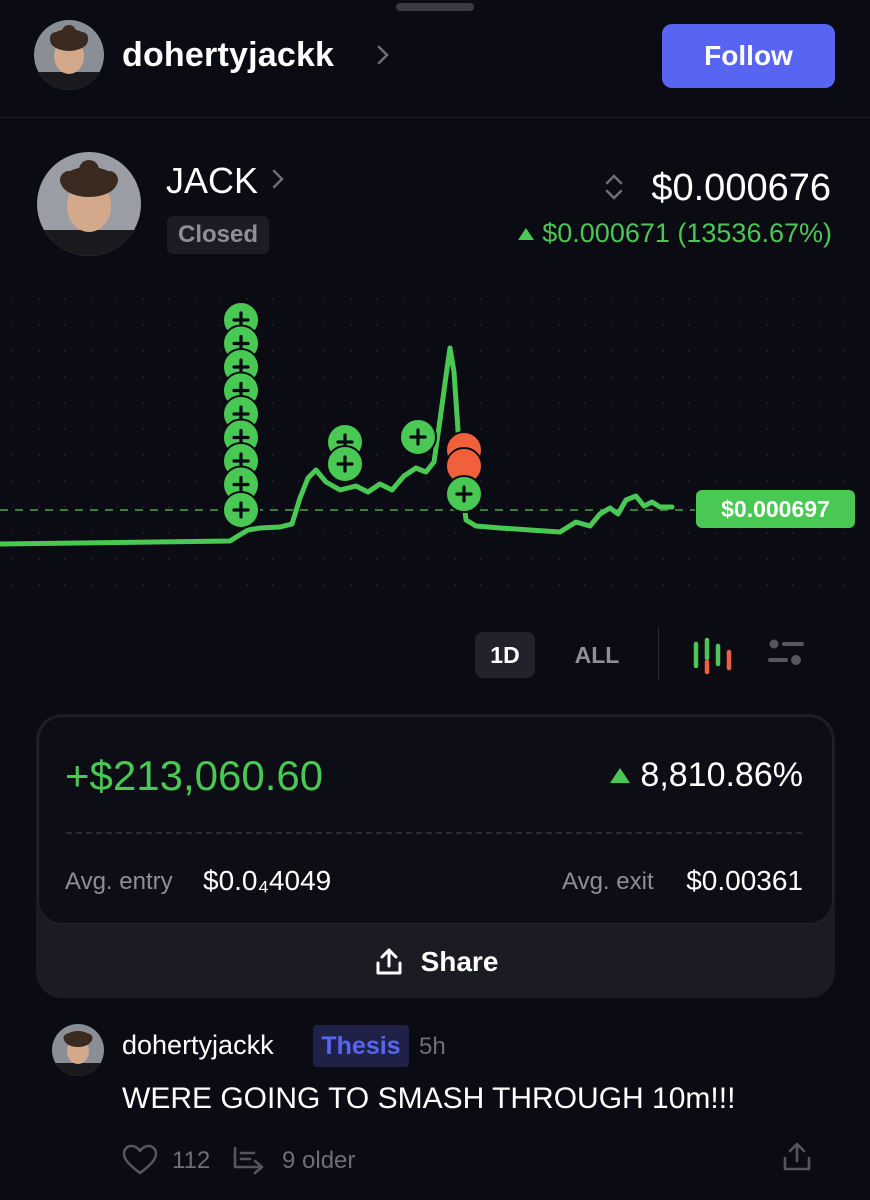 This screenshot has height=1200, width=870. Describe the element at coordinates (432, 1046) in the screenshot. I see `post-timestamp: 5h` at that location.